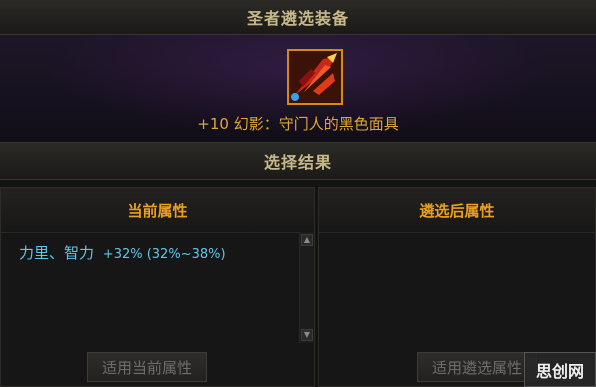 The height and width of the screenshot is (387, 596). I want to click on window-title-bar: 圣者遴选装备, so click(298, 17).